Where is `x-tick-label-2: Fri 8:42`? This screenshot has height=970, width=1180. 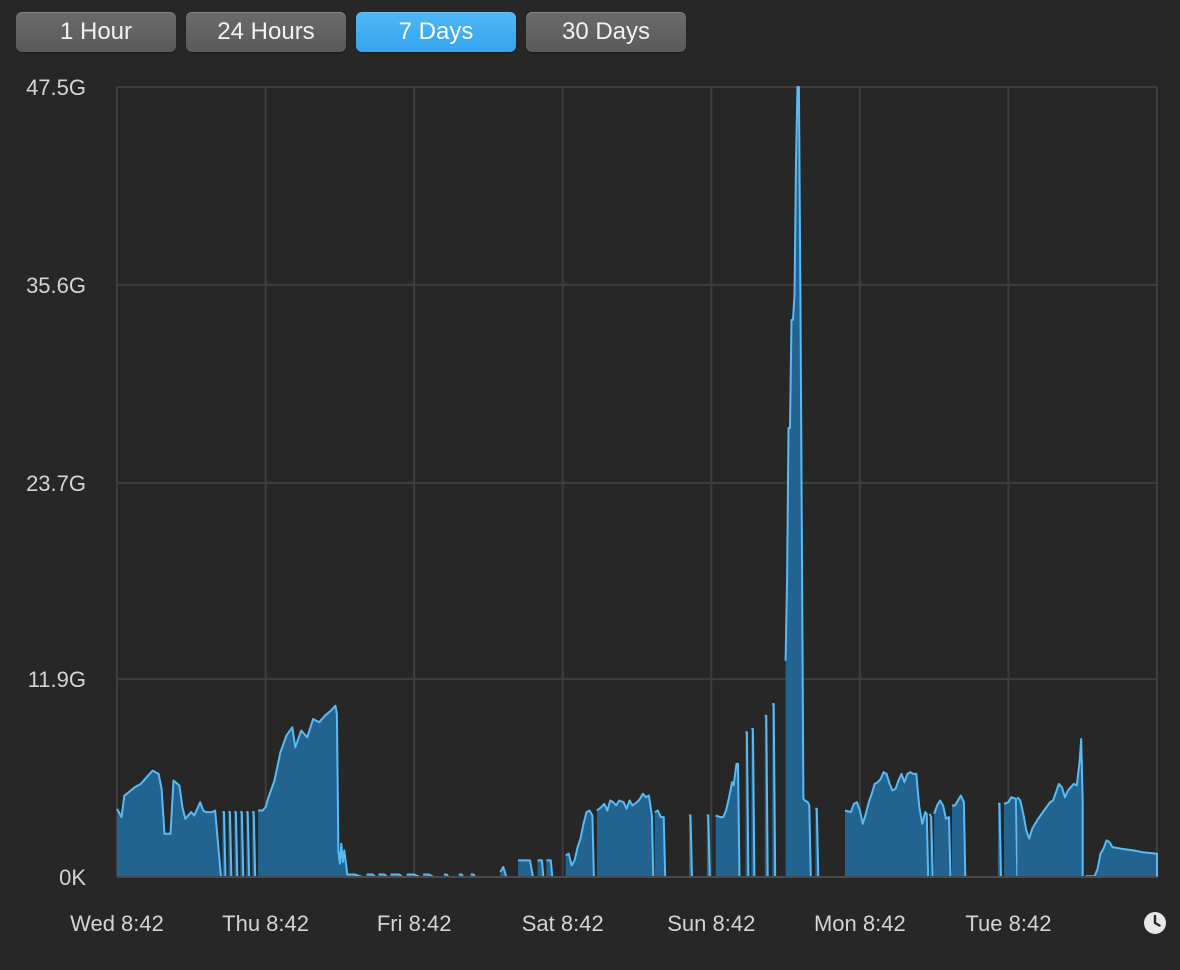
x-tick-label-2: Fri 8:42 is located at coordinates (414, 923).